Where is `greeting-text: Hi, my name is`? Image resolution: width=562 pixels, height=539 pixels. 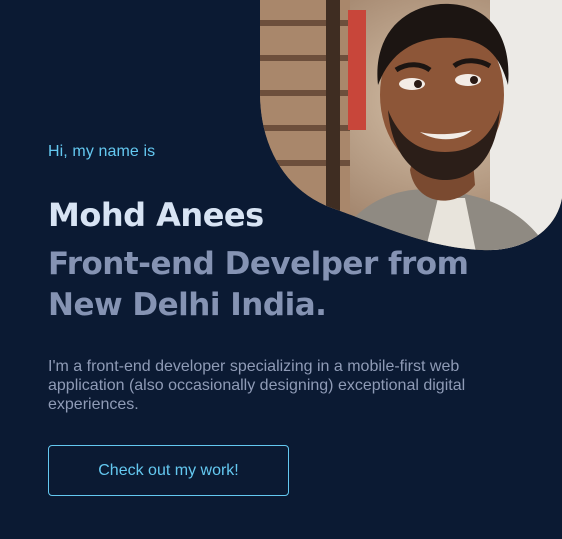
greeting-text: Hi, my name is is located at coordinates (102, 151).